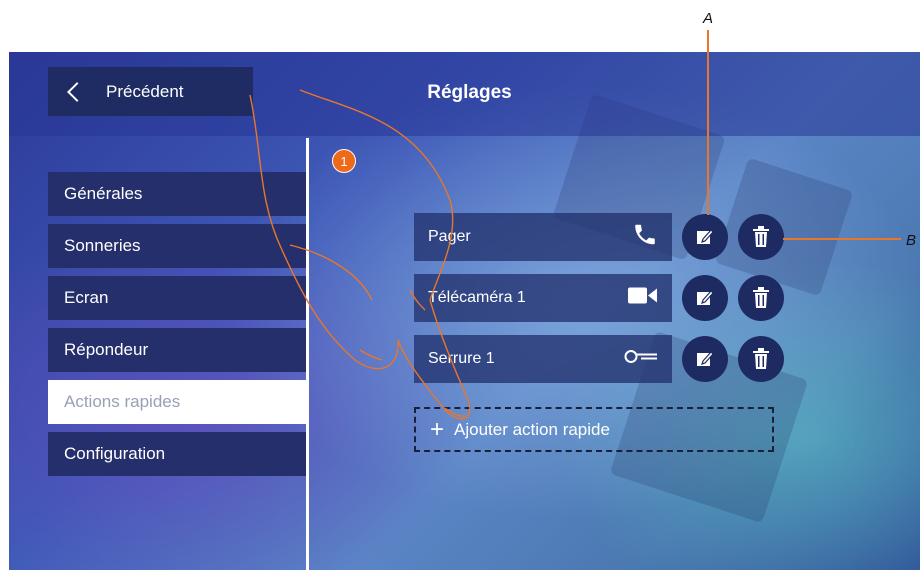 The width and height of the screenshot is (921, 571). I want to click on callout-line-a, so click(708, 122).